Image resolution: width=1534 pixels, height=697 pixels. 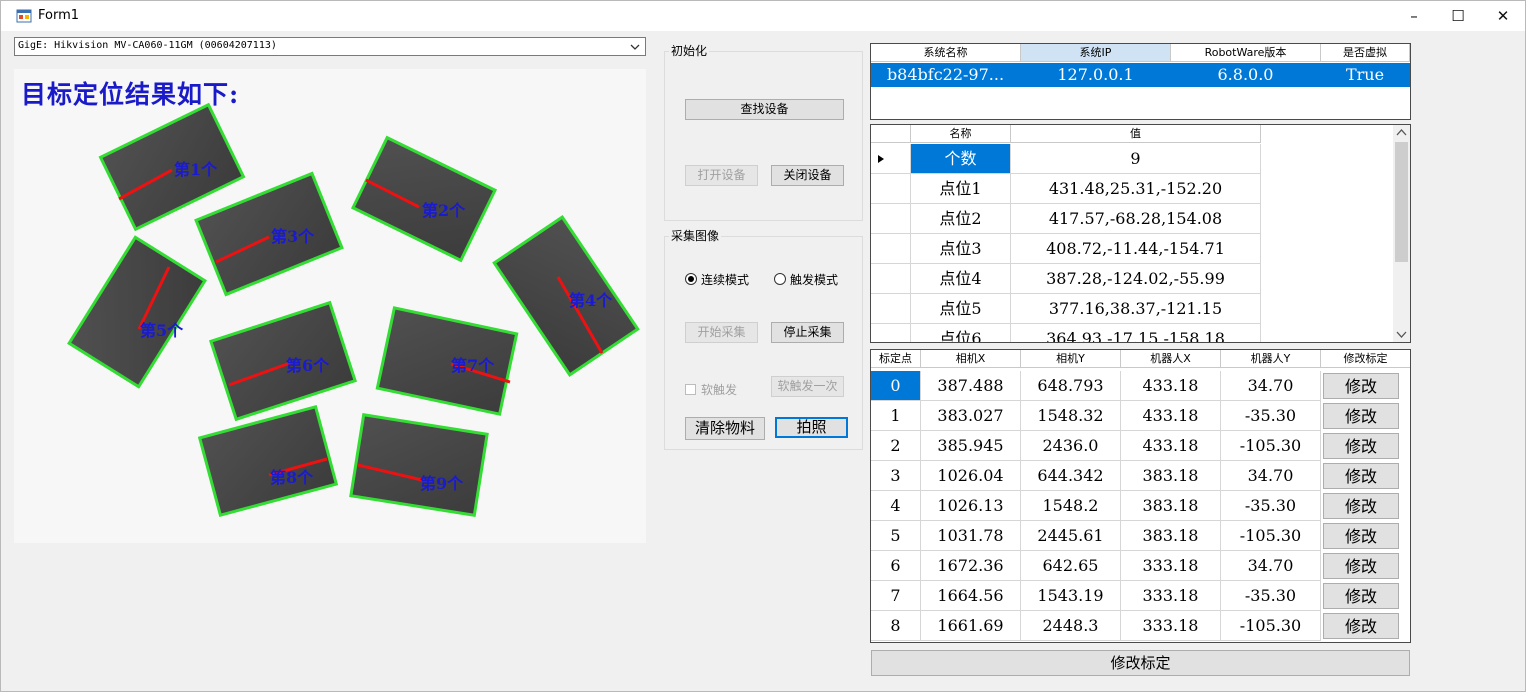 What do you see at coordinates (1136, 333) in the screenshot?
I see `table-cell: 364.93,-17.15,-158.18` at bounding box center [1136, 333].